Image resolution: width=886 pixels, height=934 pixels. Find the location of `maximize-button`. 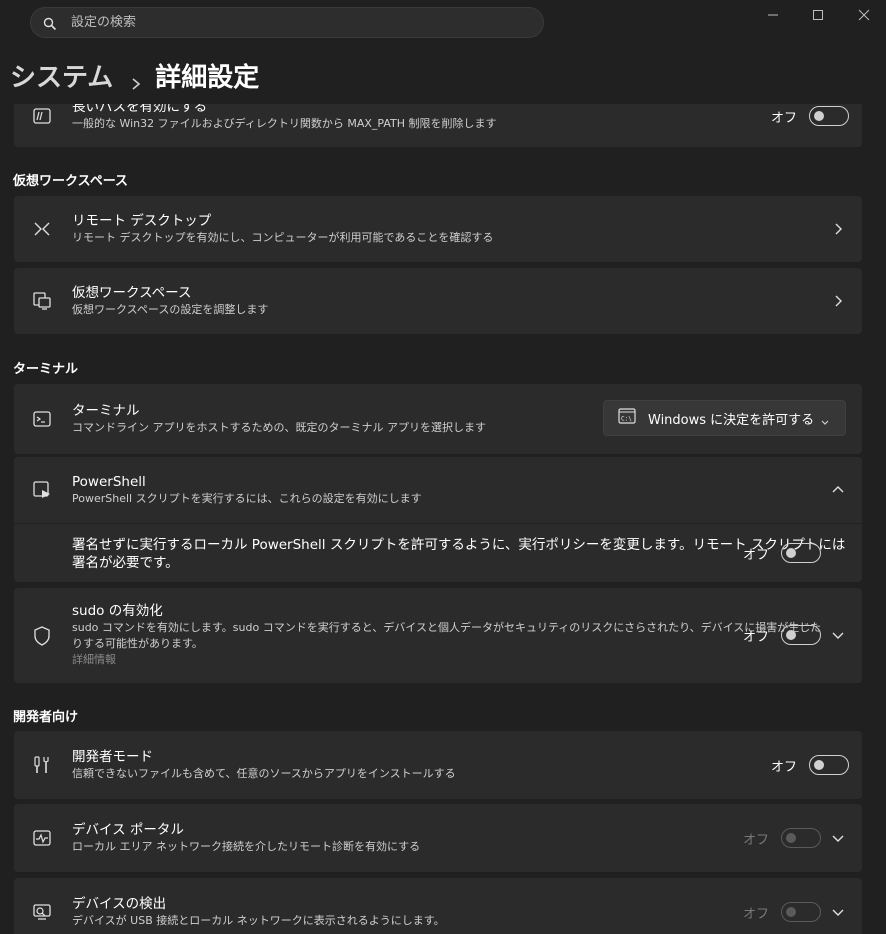

maximize-button is located at coordinates (818, 15).